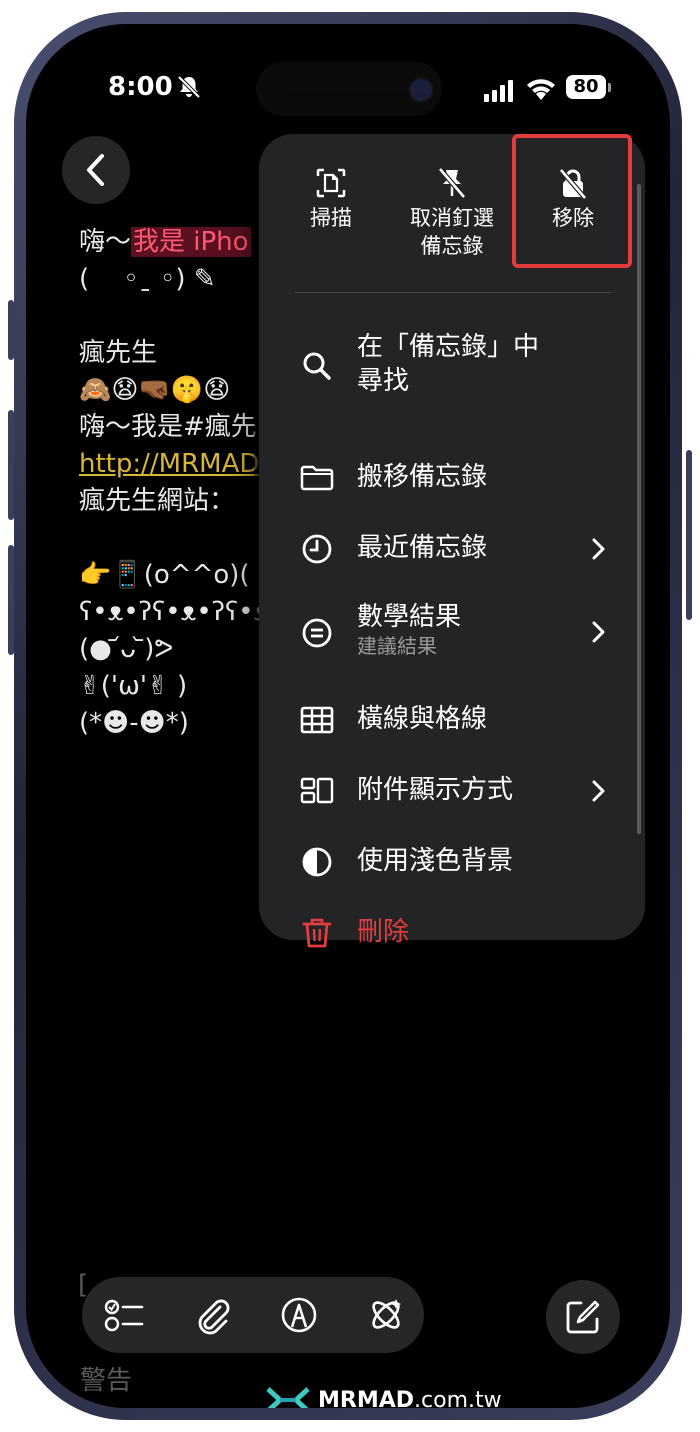 The image size is (700, 1432). I want to click on menu-item-delete: 刪除, so click(452, 933).